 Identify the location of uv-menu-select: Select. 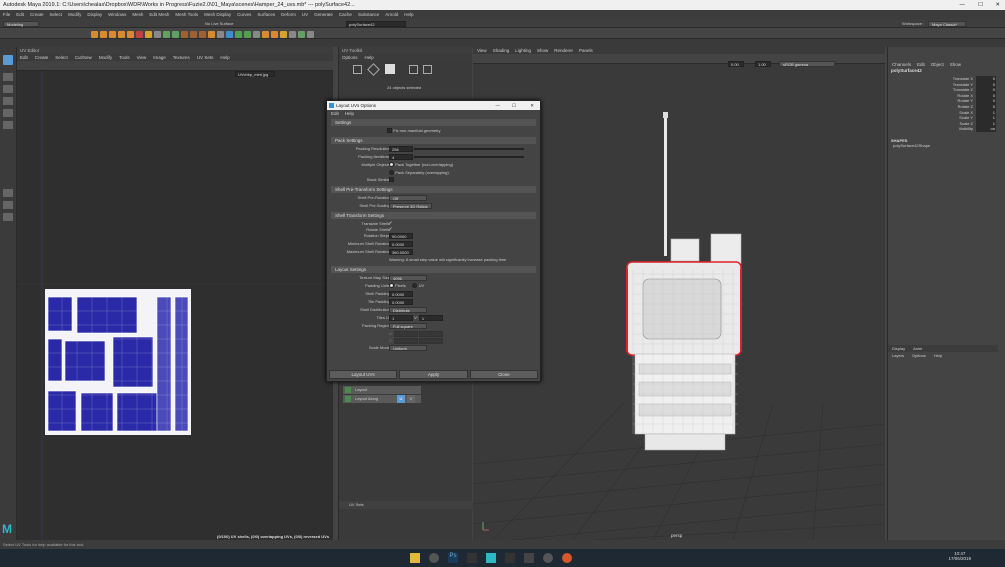
(61, 57).